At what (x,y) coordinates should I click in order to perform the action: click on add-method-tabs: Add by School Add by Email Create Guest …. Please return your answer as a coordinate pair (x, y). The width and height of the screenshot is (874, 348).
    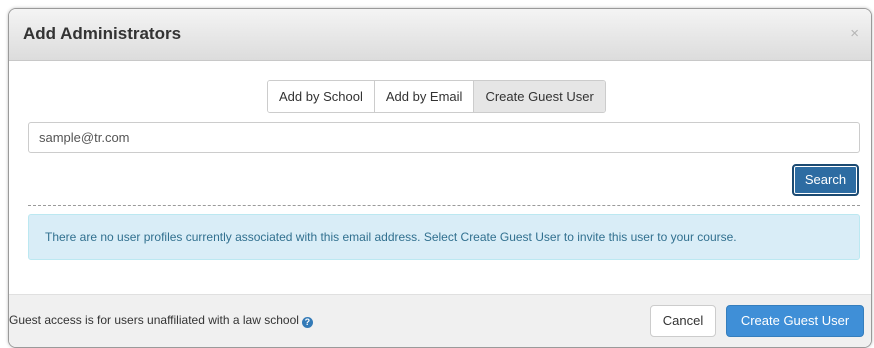
    Looking at the image, I should click on (436, 96).